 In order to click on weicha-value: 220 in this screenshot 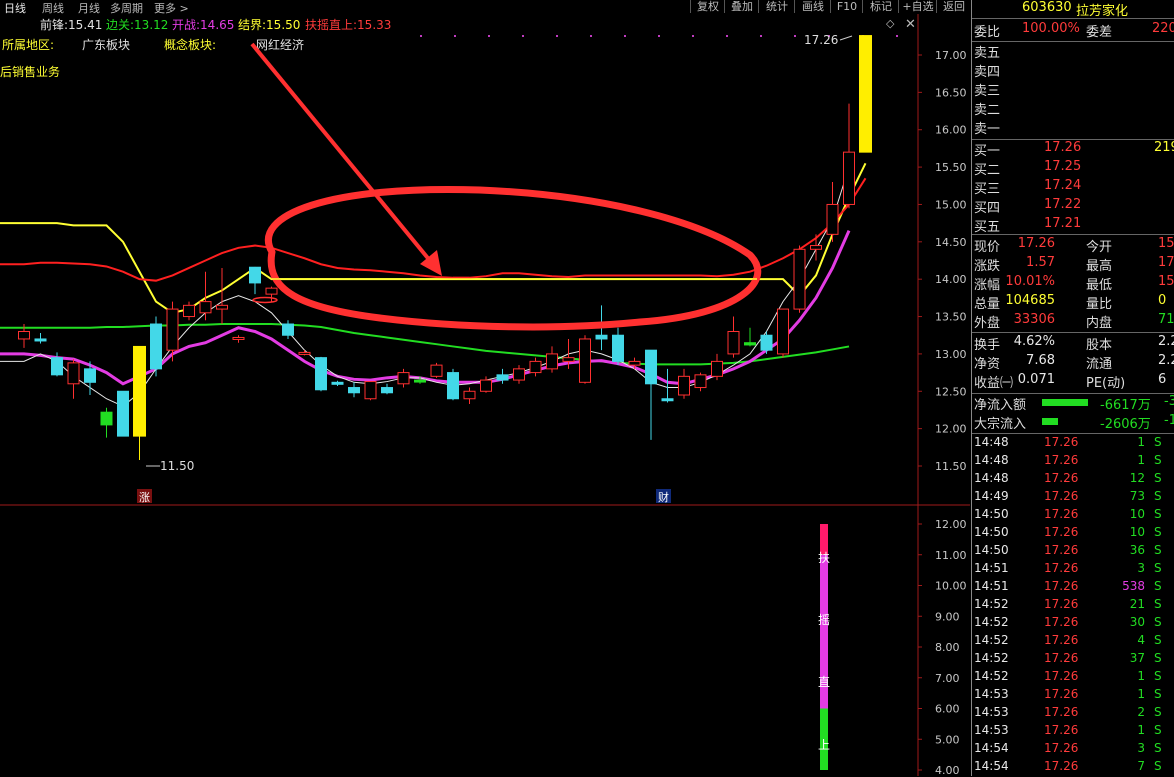, I will do `click(1163, 28)`.